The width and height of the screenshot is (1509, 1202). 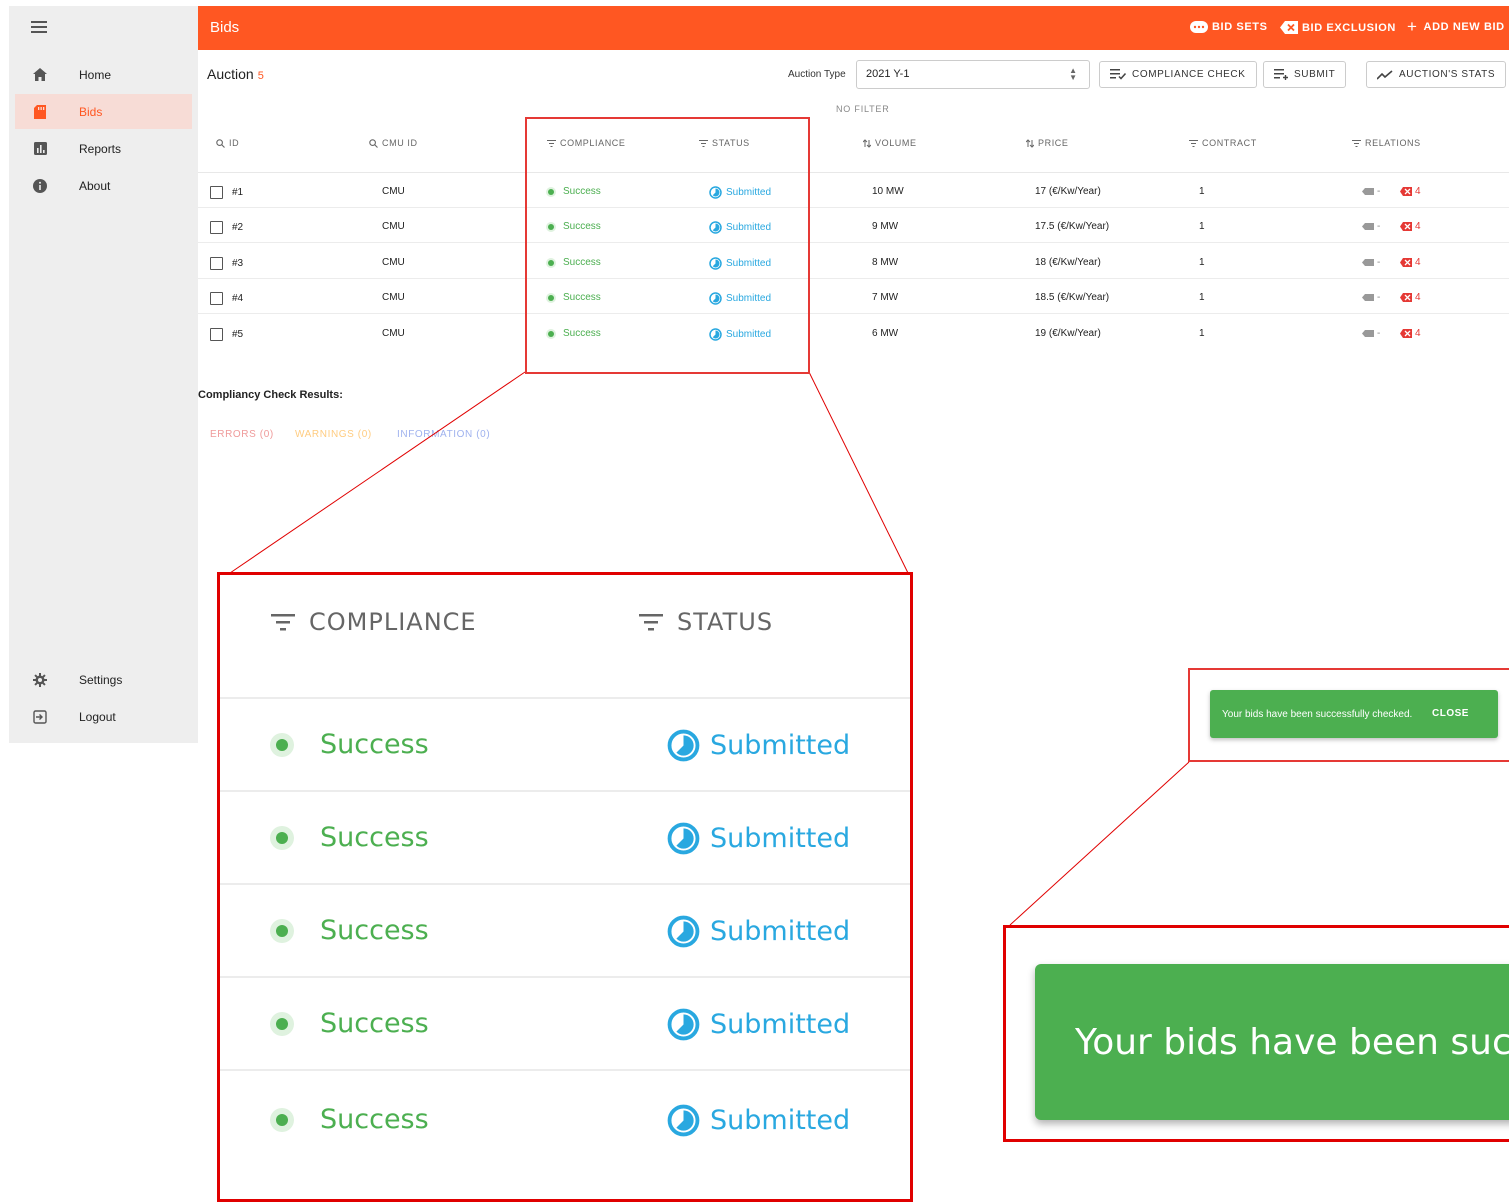 I want to click on zoom-snackbar-message: Your bids have been success, so click(x=1292, y=1042).